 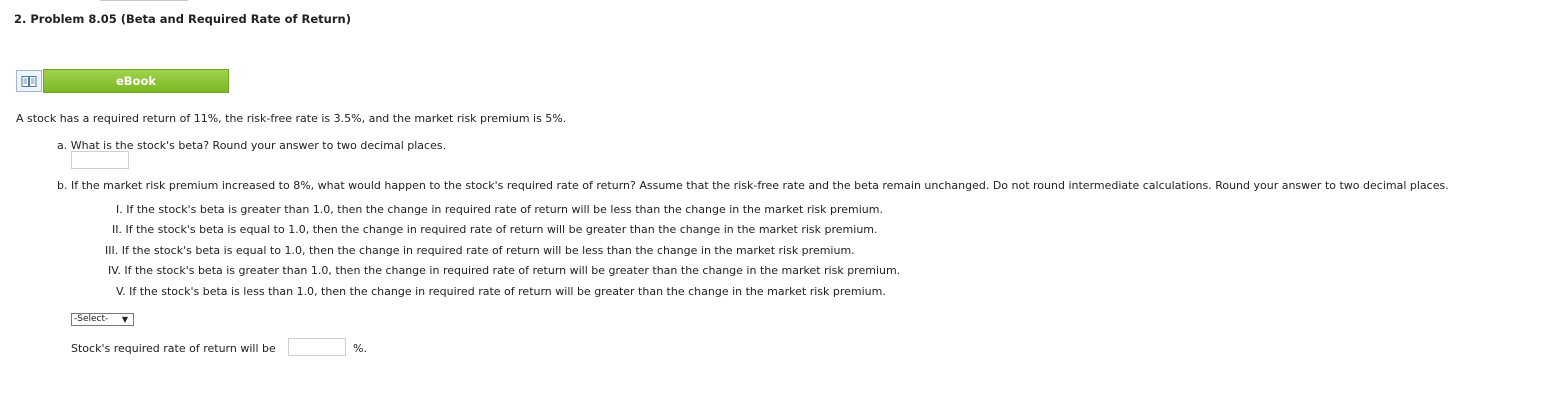 I want to click on ebook-bar: eBook, so click(x=122, y=81).